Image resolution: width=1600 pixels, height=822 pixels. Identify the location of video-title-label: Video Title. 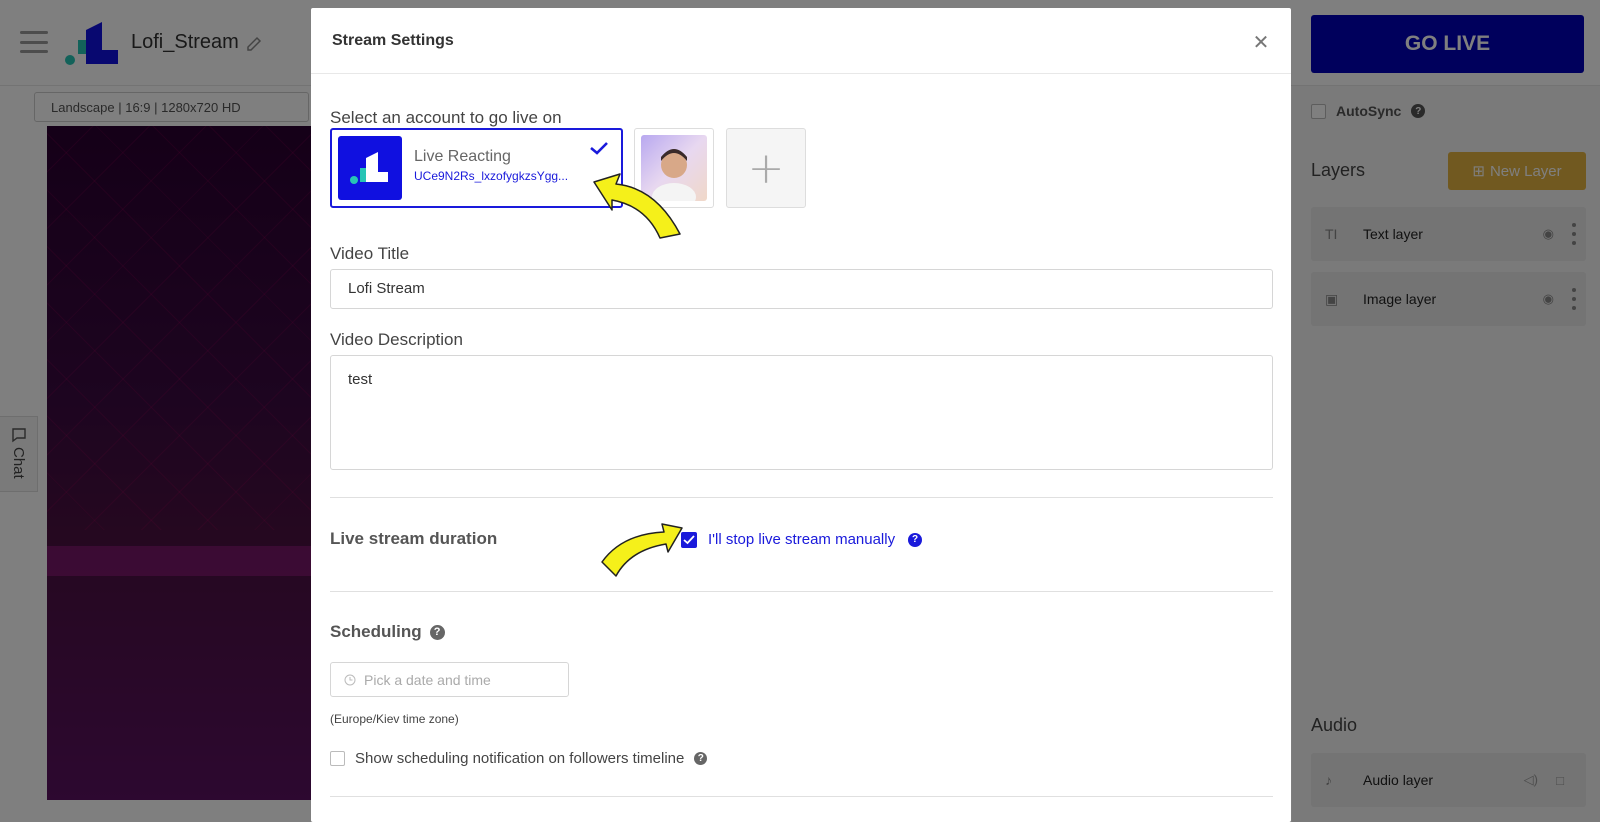
(370, 253).